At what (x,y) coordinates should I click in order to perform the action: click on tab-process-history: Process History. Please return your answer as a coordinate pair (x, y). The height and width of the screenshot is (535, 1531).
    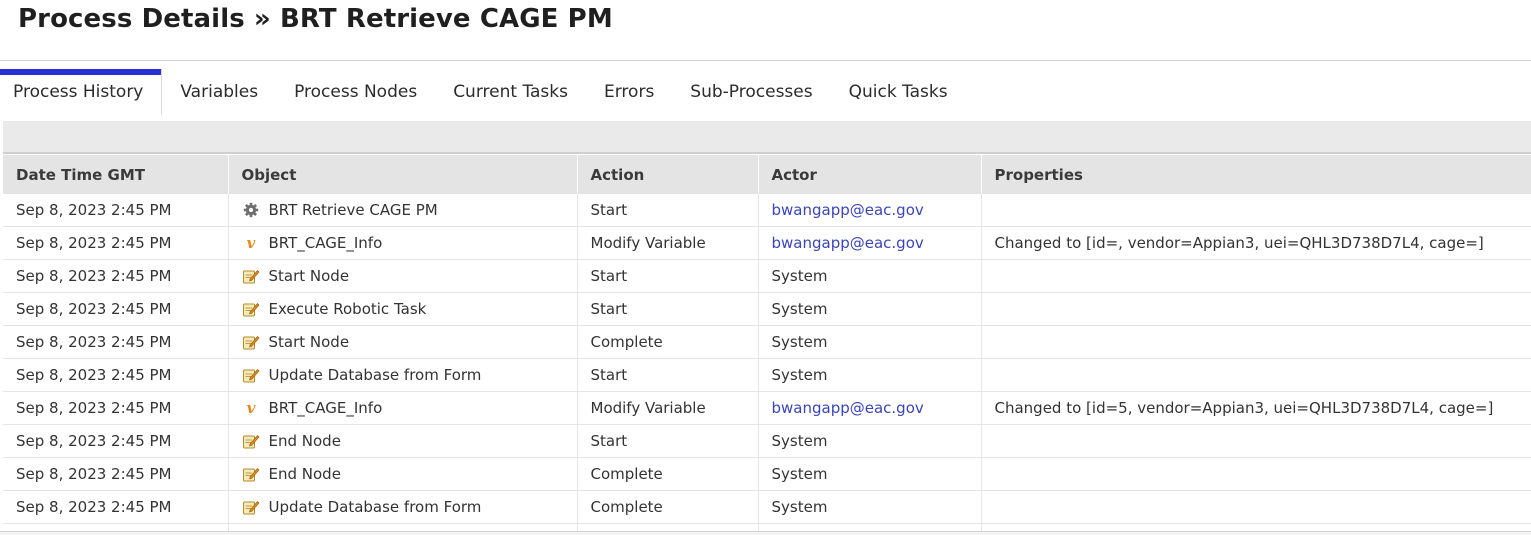
    Looking at the image, I should click on (81, 92).